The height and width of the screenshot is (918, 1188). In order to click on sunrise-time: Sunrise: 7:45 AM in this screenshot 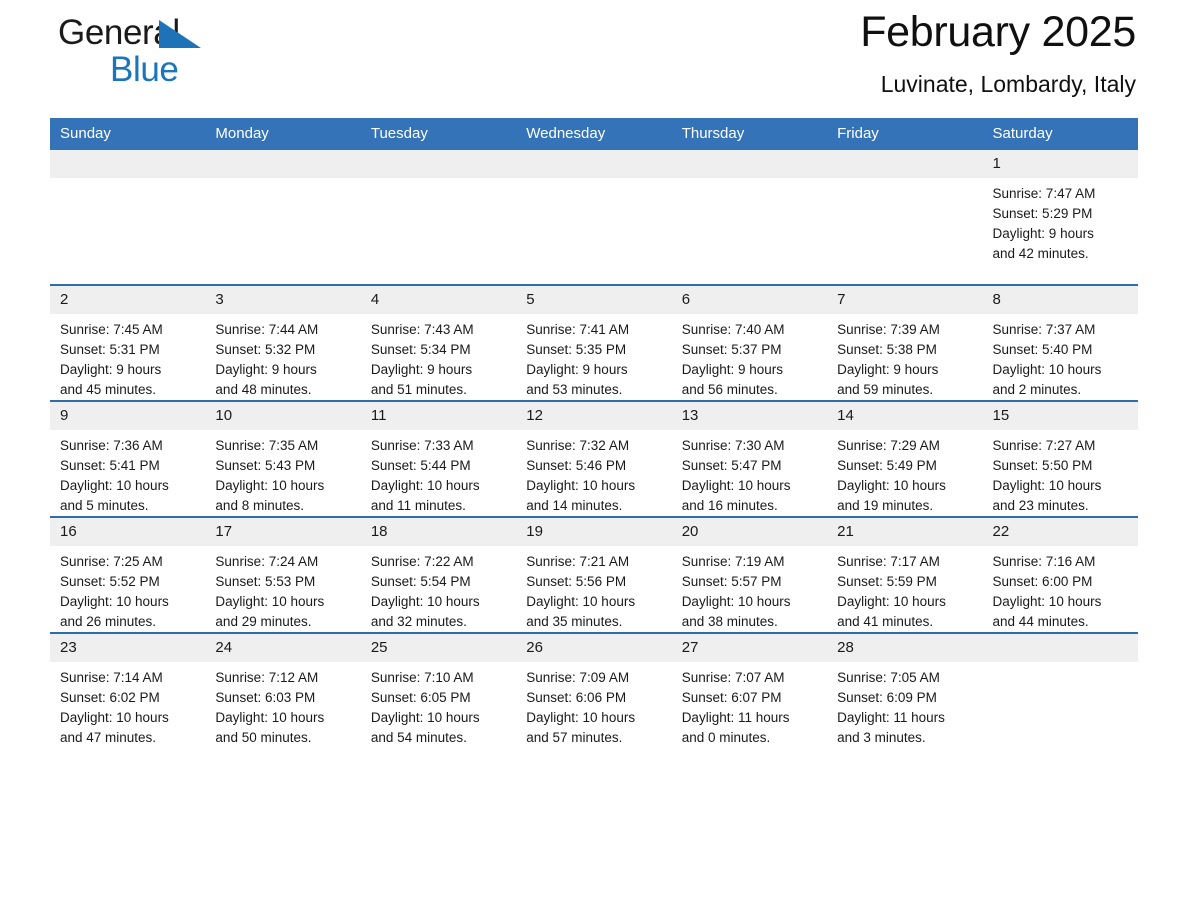, I will do `click(111, 329)`.